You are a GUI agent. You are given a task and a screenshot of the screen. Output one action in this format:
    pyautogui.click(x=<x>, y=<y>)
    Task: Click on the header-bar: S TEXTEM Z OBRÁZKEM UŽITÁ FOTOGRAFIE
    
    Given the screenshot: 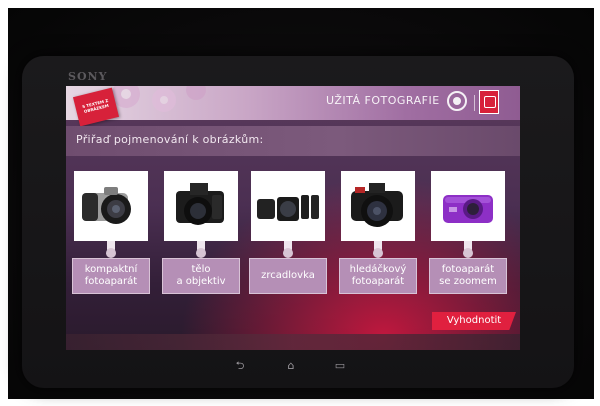 What is the action you would take?
    pyautogui.click(x=293, y=106)
    